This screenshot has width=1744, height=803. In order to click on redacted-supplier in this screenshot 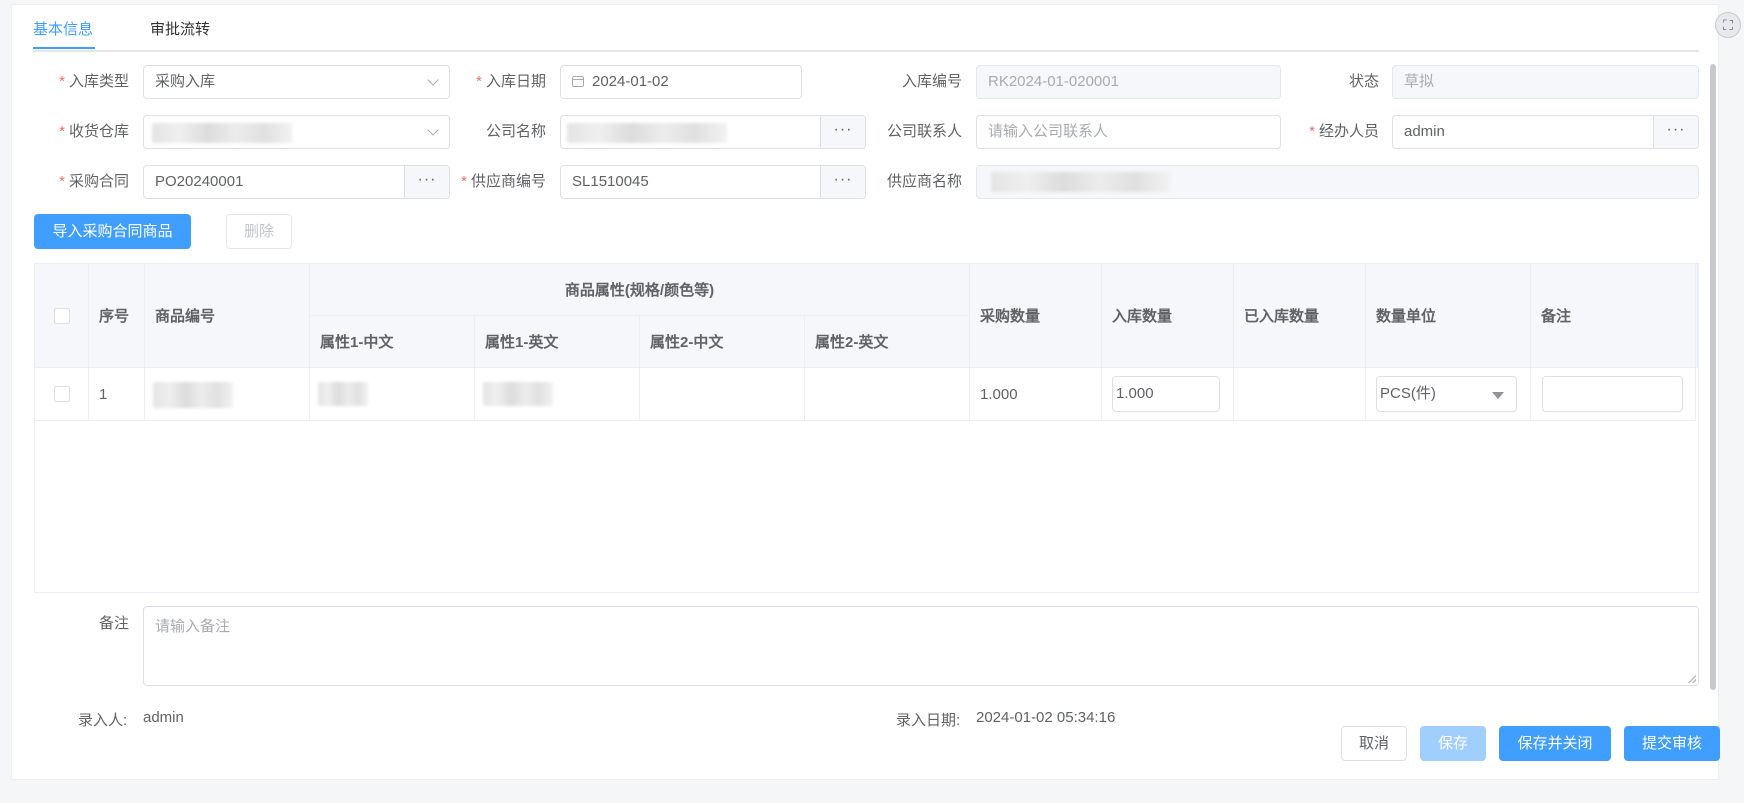, I will do `click(1081, 182)`.